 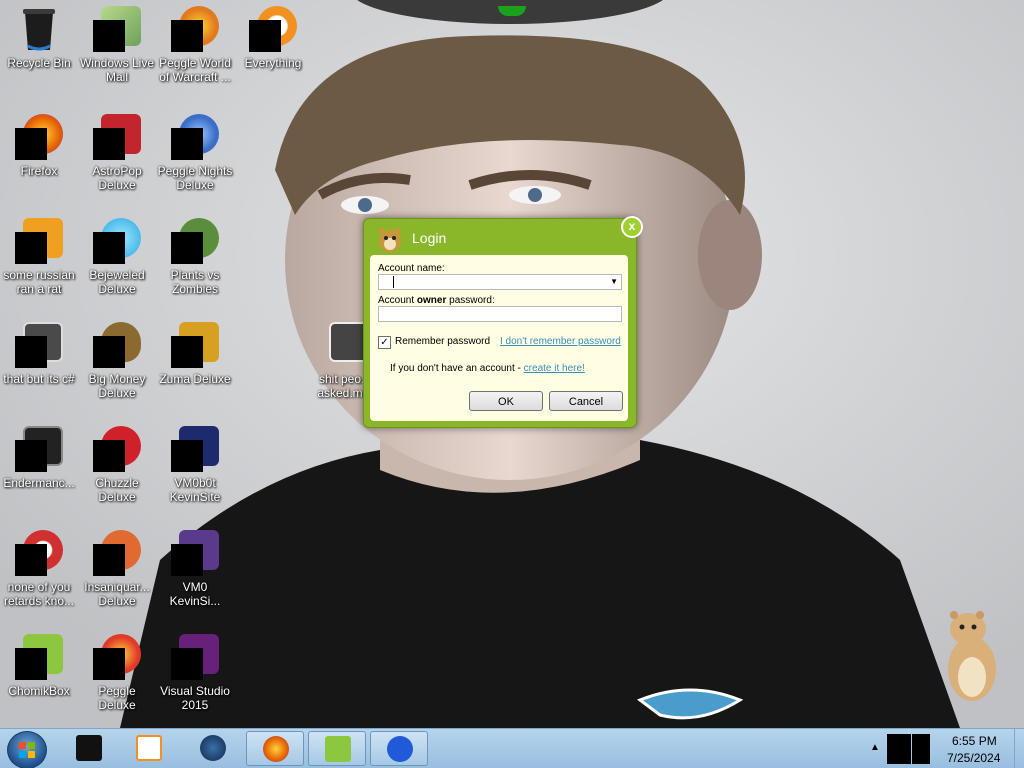 I want to click on windows-live-mail-icon, so click(x=117, y=29).